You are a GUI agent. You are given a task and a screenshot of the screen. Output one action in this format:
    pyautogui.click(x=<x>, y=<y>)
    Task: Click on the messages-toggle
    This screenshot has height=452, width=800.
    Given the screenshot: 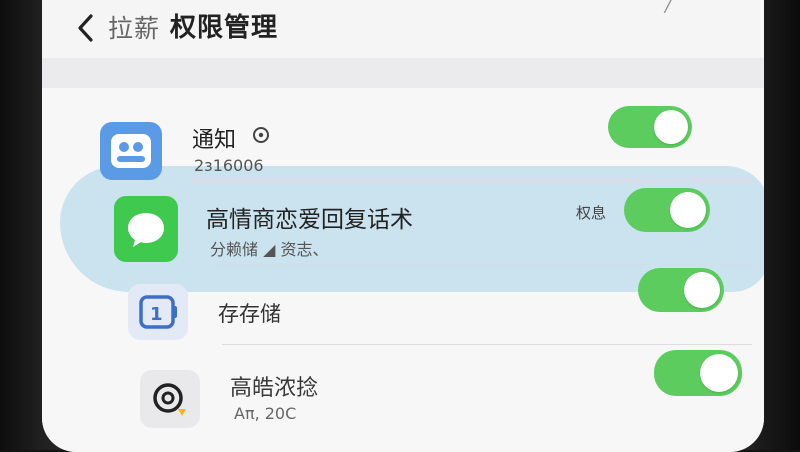 What is the action you would take?
    pyautogui.click(x=667, y=210)
    